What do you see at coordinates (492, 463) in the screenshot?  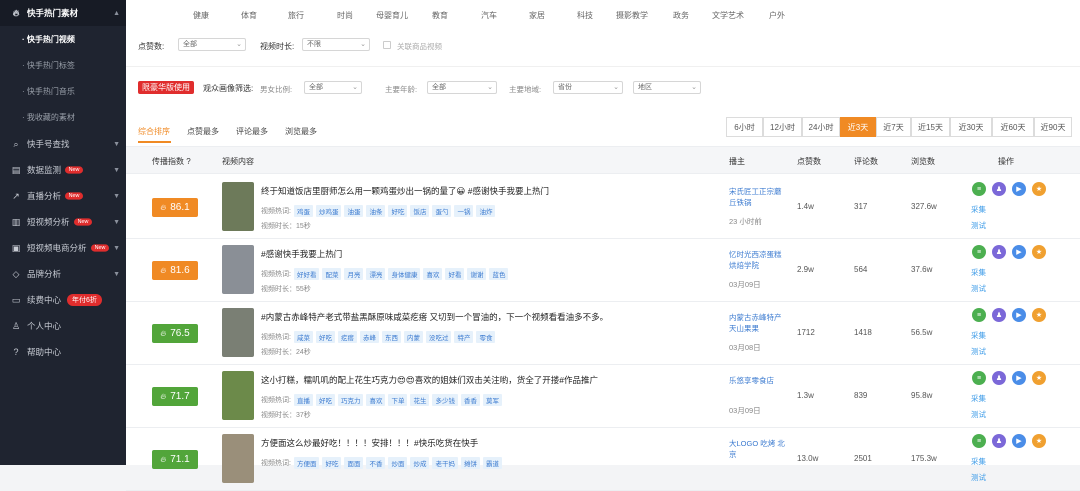 I see `hot-word-tag: 霸道` at bounding box center [492, 463].